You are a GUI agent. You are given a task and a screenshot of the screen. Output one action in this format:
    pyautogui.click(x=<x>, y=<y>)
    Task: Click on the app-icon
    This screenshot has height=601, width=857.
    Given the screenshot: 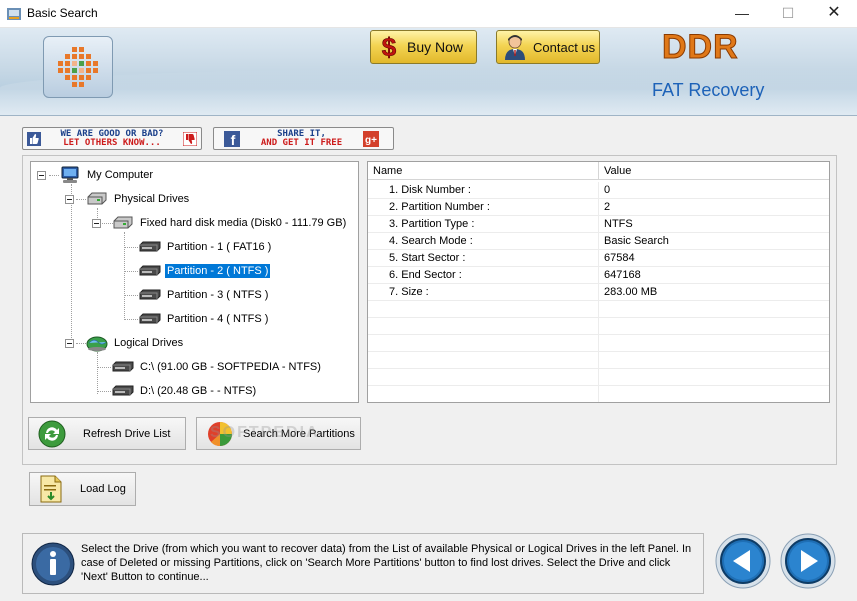 What is the action you would take?
    pyautogui.click(x=14, y=14)
    